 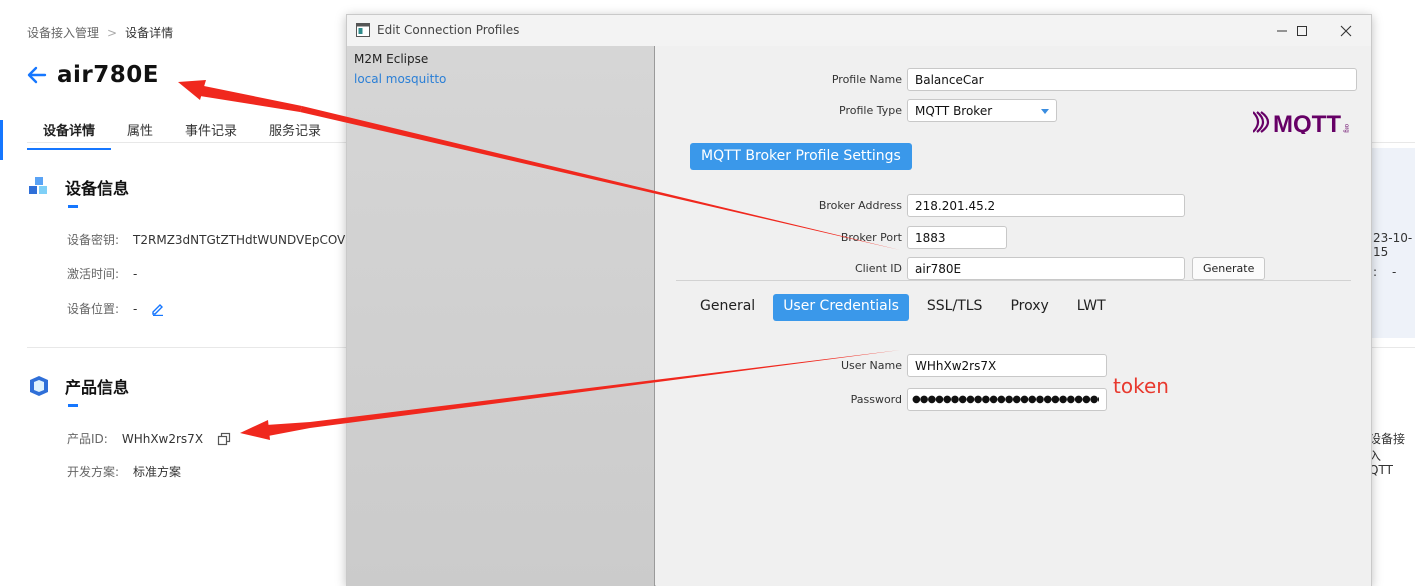 I want to click on mqtt-logo: MQTT org, so click(x=1301, y=122).